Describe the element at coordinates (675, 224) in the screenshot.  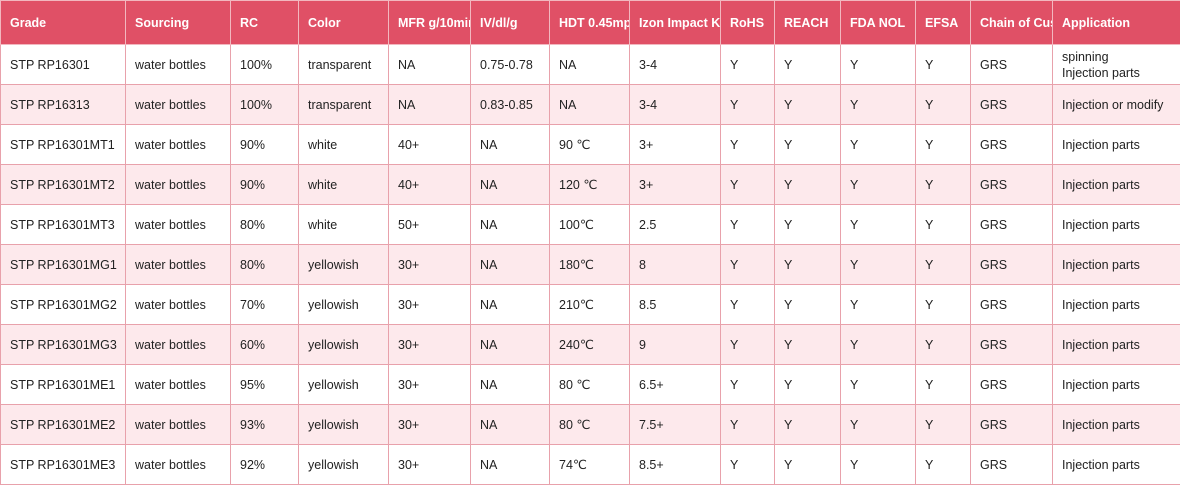
I see `table-cell: 2.5` at that location.